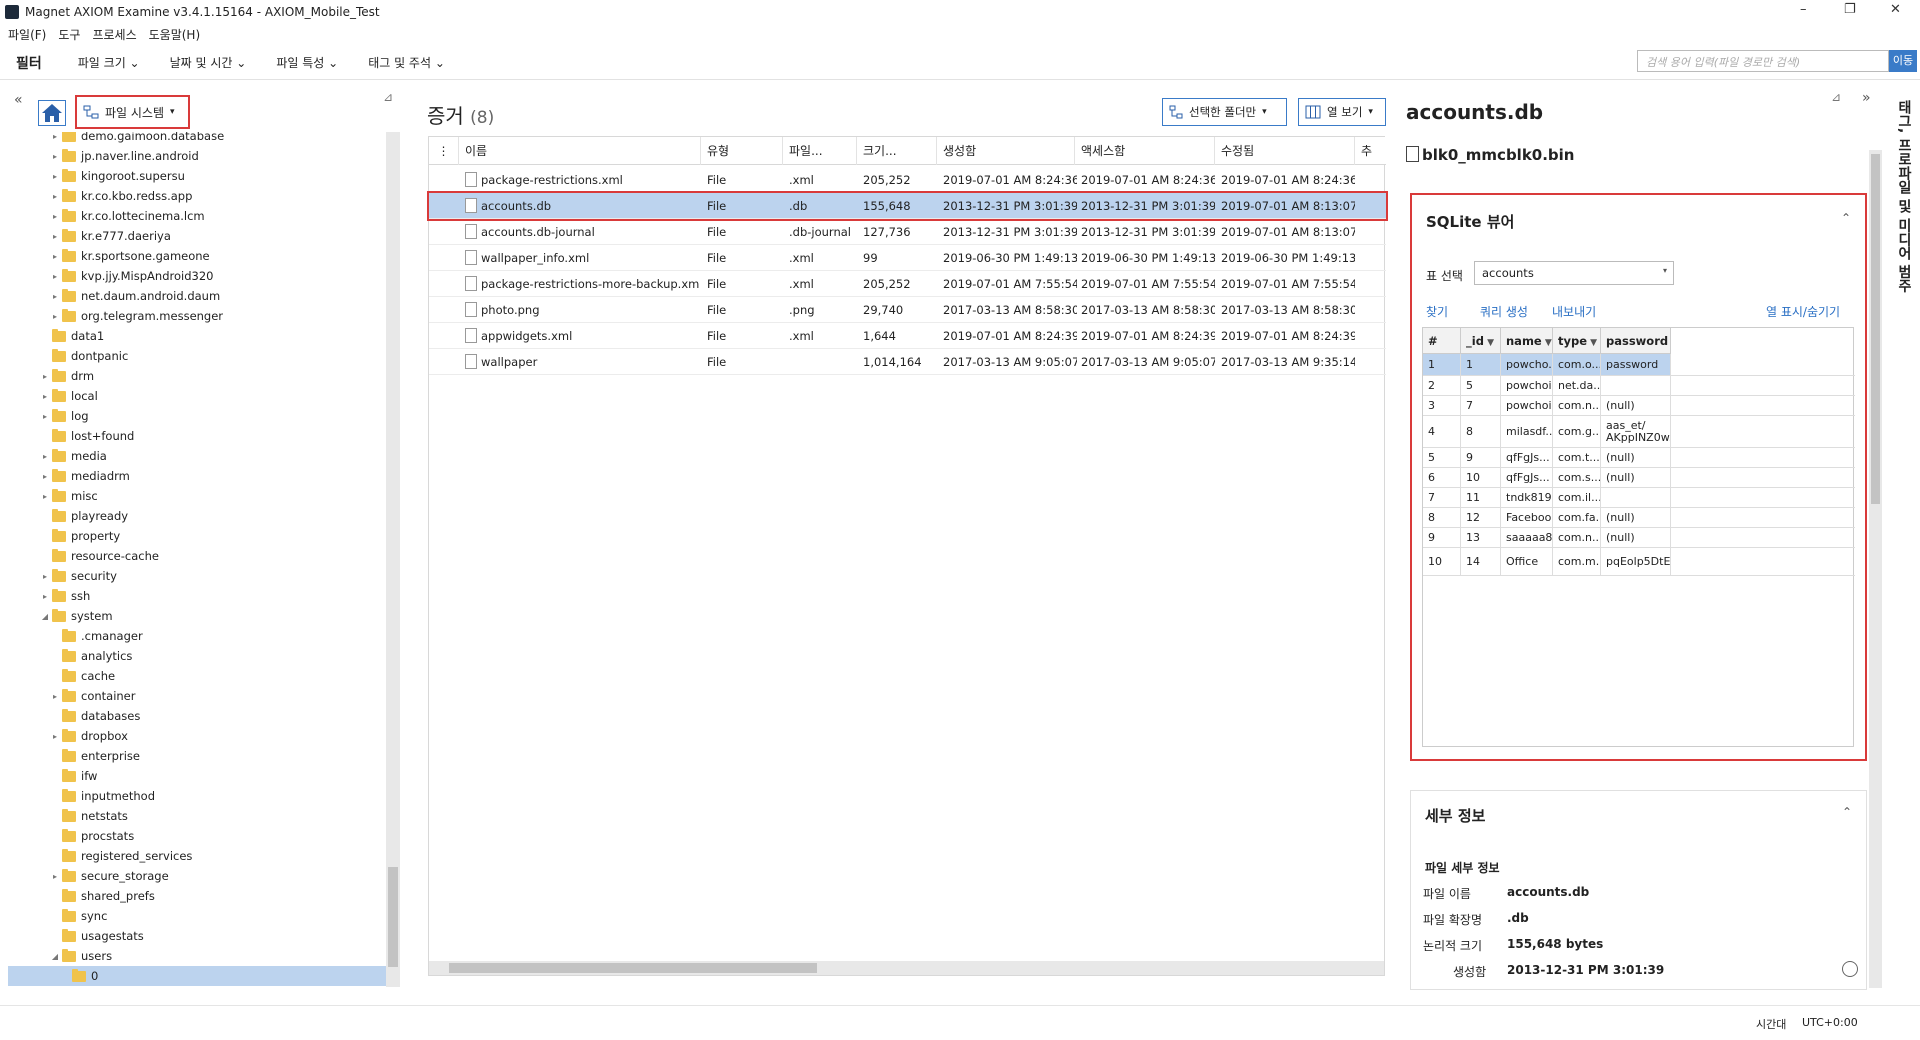 The height and width of the screenshot is (1040, 1920). Describe the element at coordinates (197, 496) in the screenshot. I see `tree-node: ▸ misc` at that location.